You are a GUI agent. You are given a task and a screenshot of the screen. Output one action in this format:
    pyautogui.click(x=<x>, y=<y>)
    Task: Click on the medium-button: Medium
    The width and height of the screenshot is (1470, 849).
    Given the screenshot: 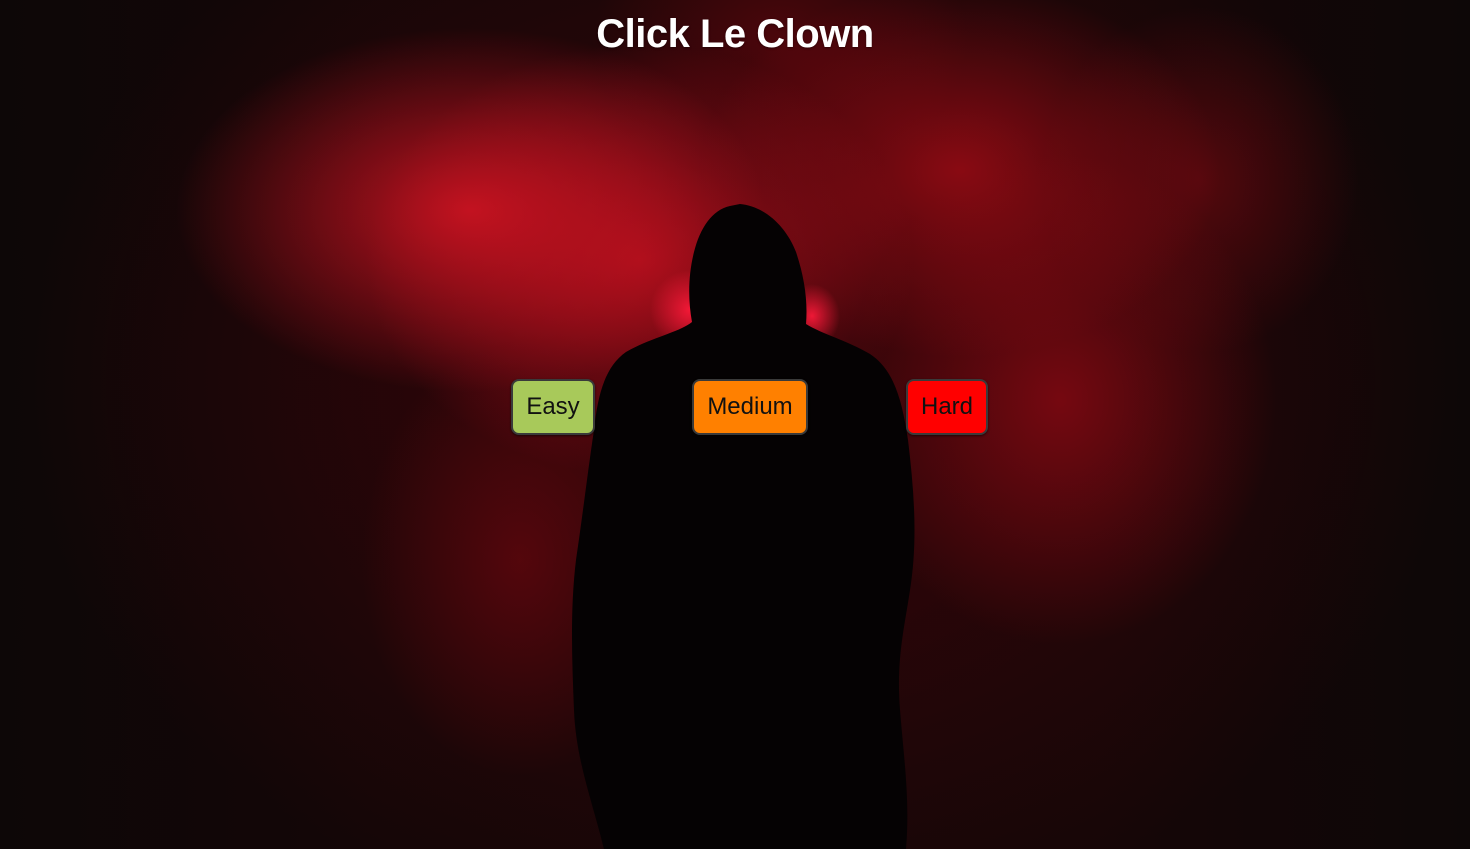 What is the action you would take?
    pyautogui.click(x=750, y=407)
    